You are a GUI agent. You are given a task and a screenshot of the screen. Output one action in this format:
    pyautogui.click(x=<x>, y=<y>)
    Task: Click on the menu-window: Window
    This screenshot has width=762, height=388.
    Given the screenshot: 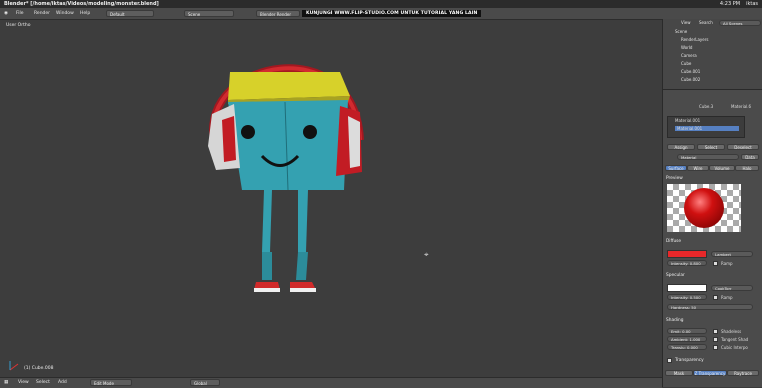 What is the action you would take?
    pyautogui.click(x=65, y=13)
    